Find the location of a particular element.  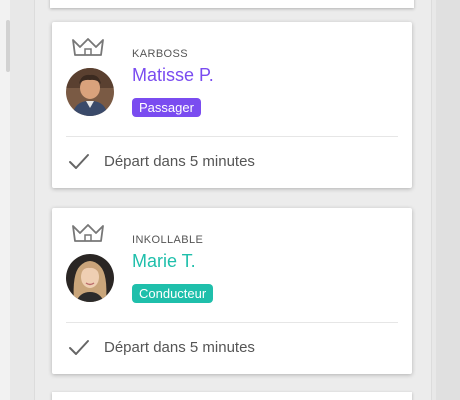

nickname: INKOLLABLE is located at coordinates (168, 240).